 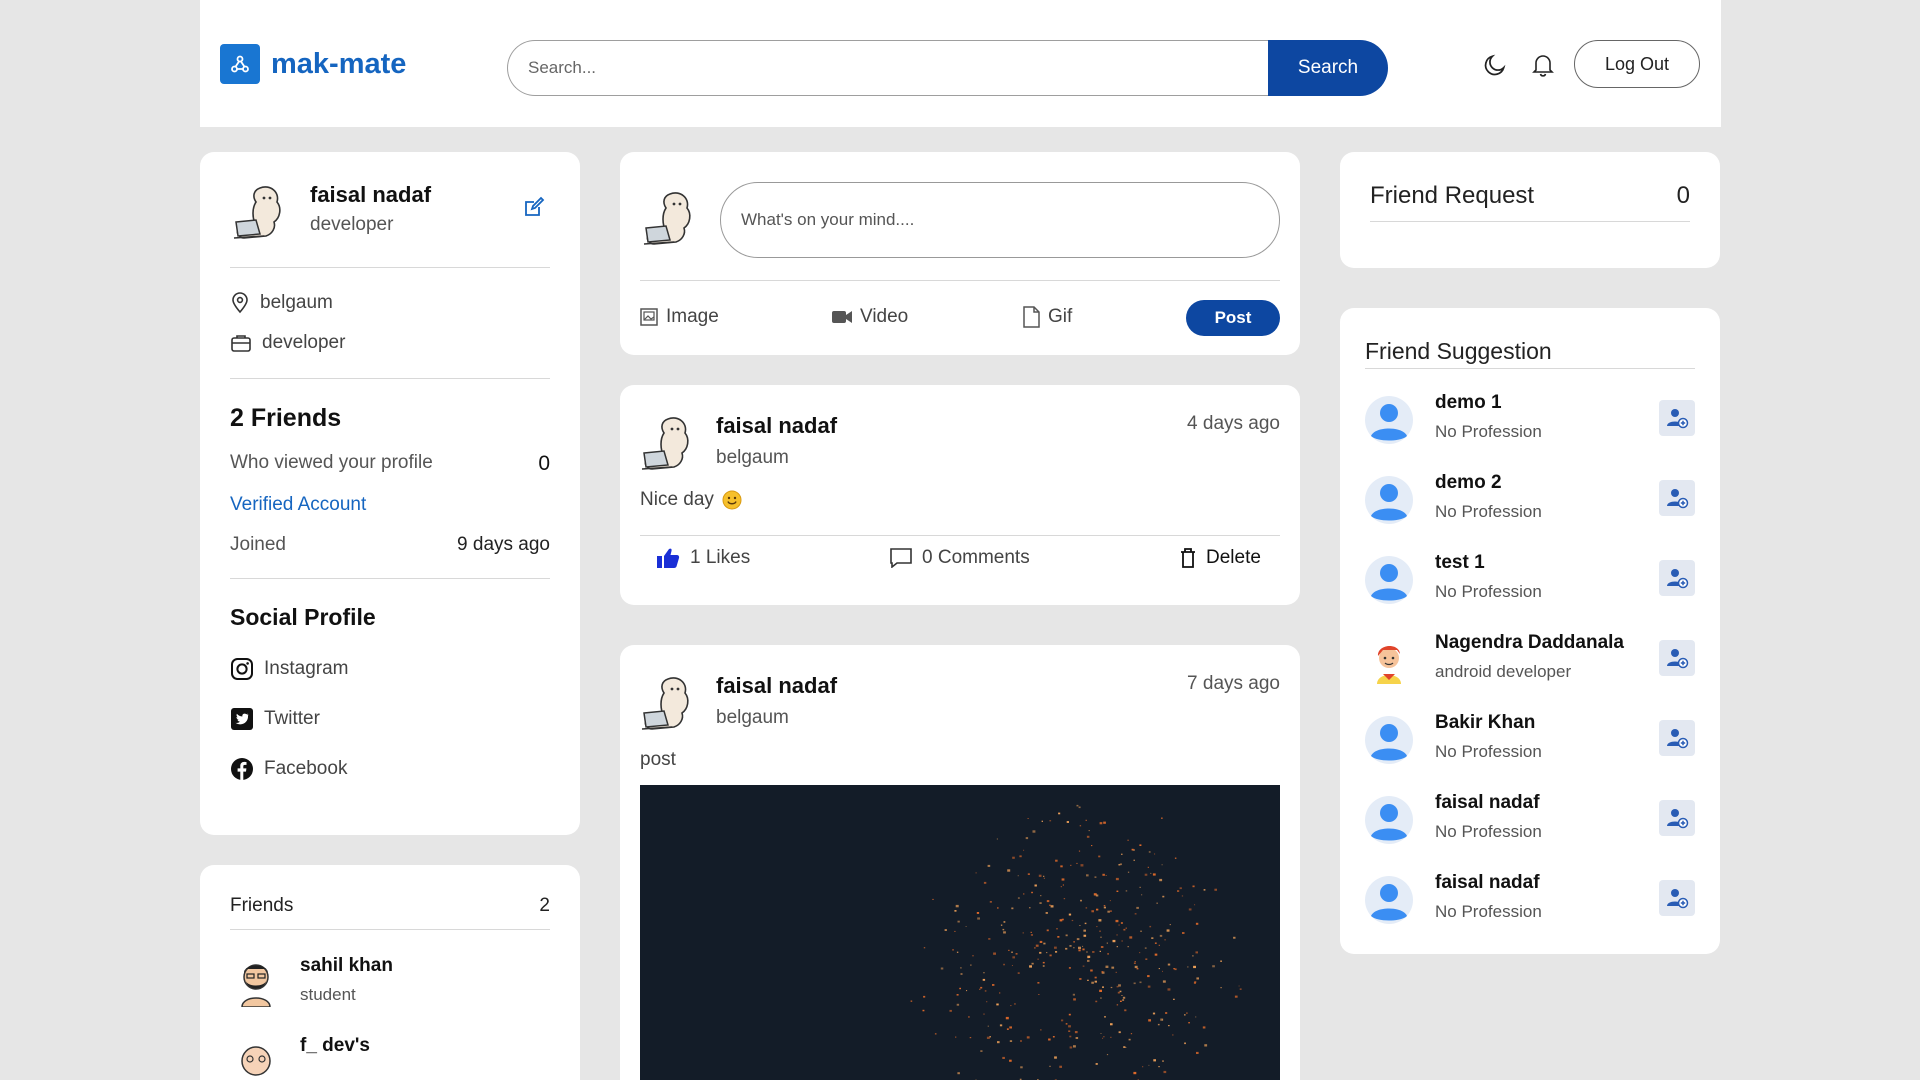 I want to click on bell-icon, so click(x=1543, y=65).